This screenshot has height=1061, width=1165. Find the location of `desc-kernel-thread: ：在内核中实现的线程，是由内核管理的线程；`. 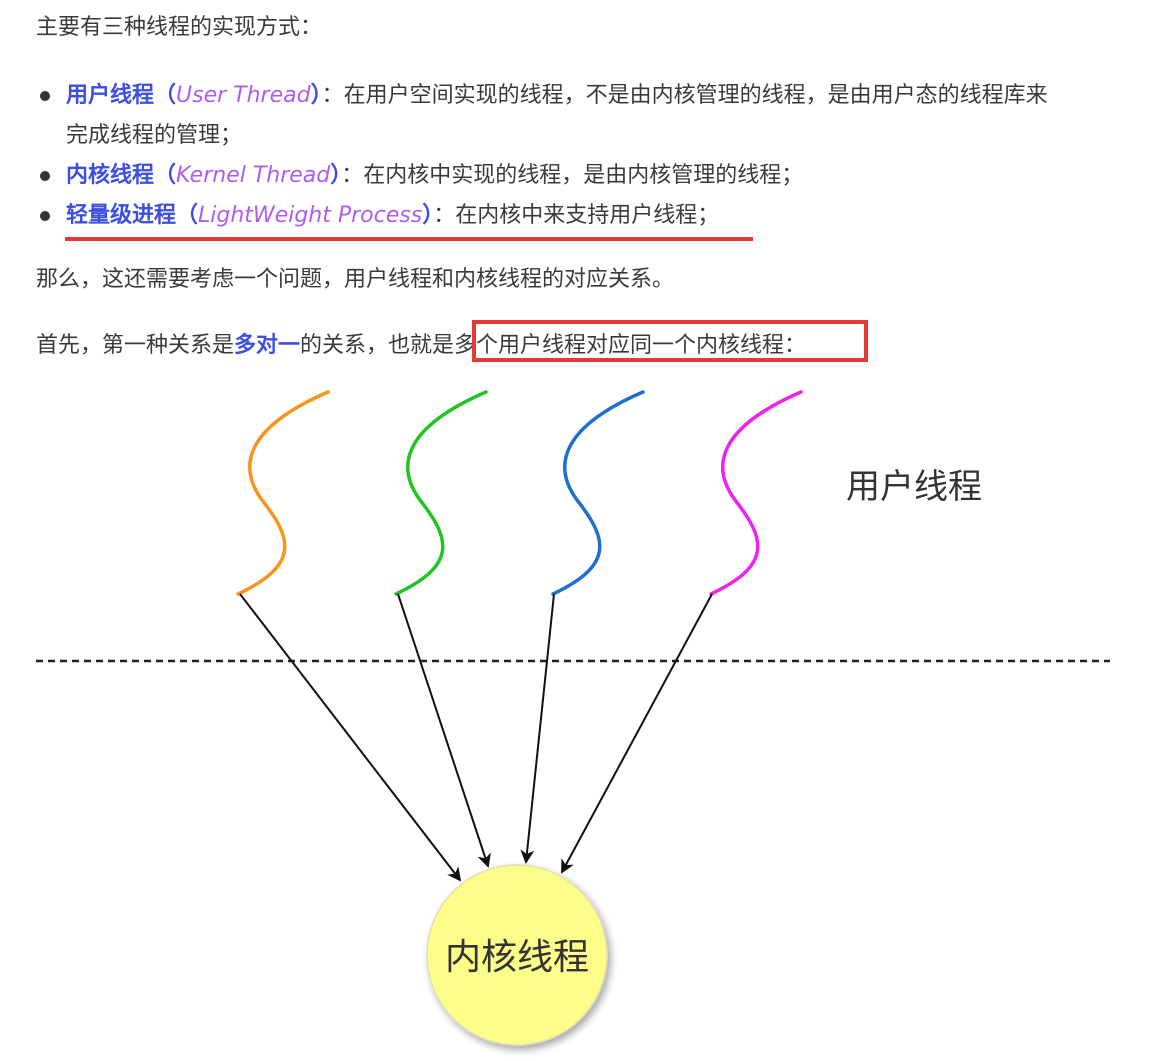

desc-kernel-thread: ：在内核中实现的线程，是由内核管理的线程； is located at coordinates (572, 175).